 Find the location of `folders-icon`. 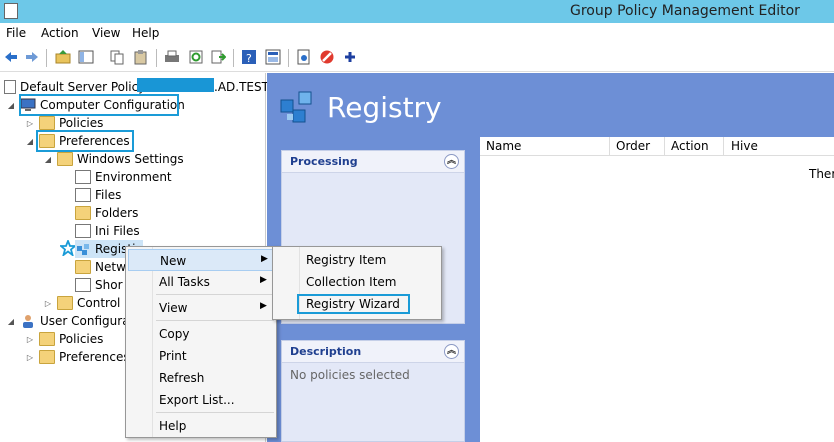

folders-icon is located at coordinates (83, 213).